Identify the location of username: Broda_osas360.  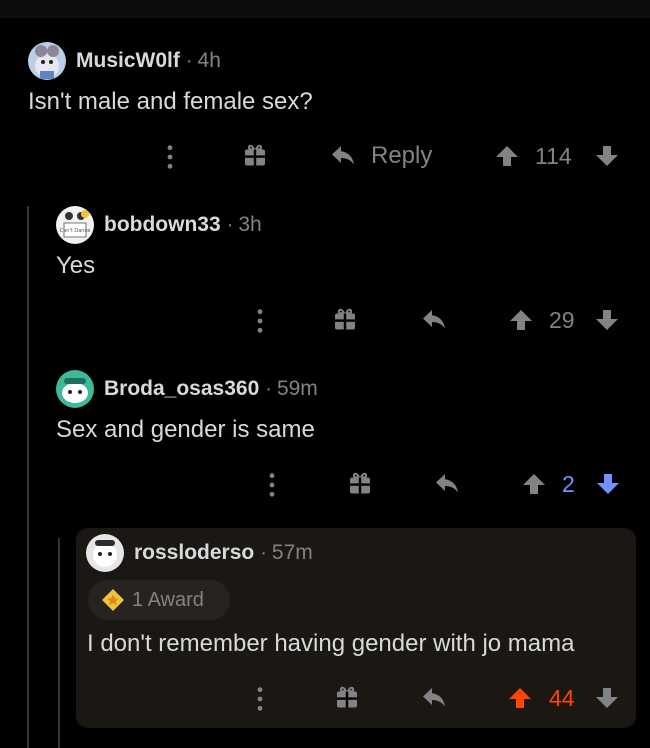
(181, 389).